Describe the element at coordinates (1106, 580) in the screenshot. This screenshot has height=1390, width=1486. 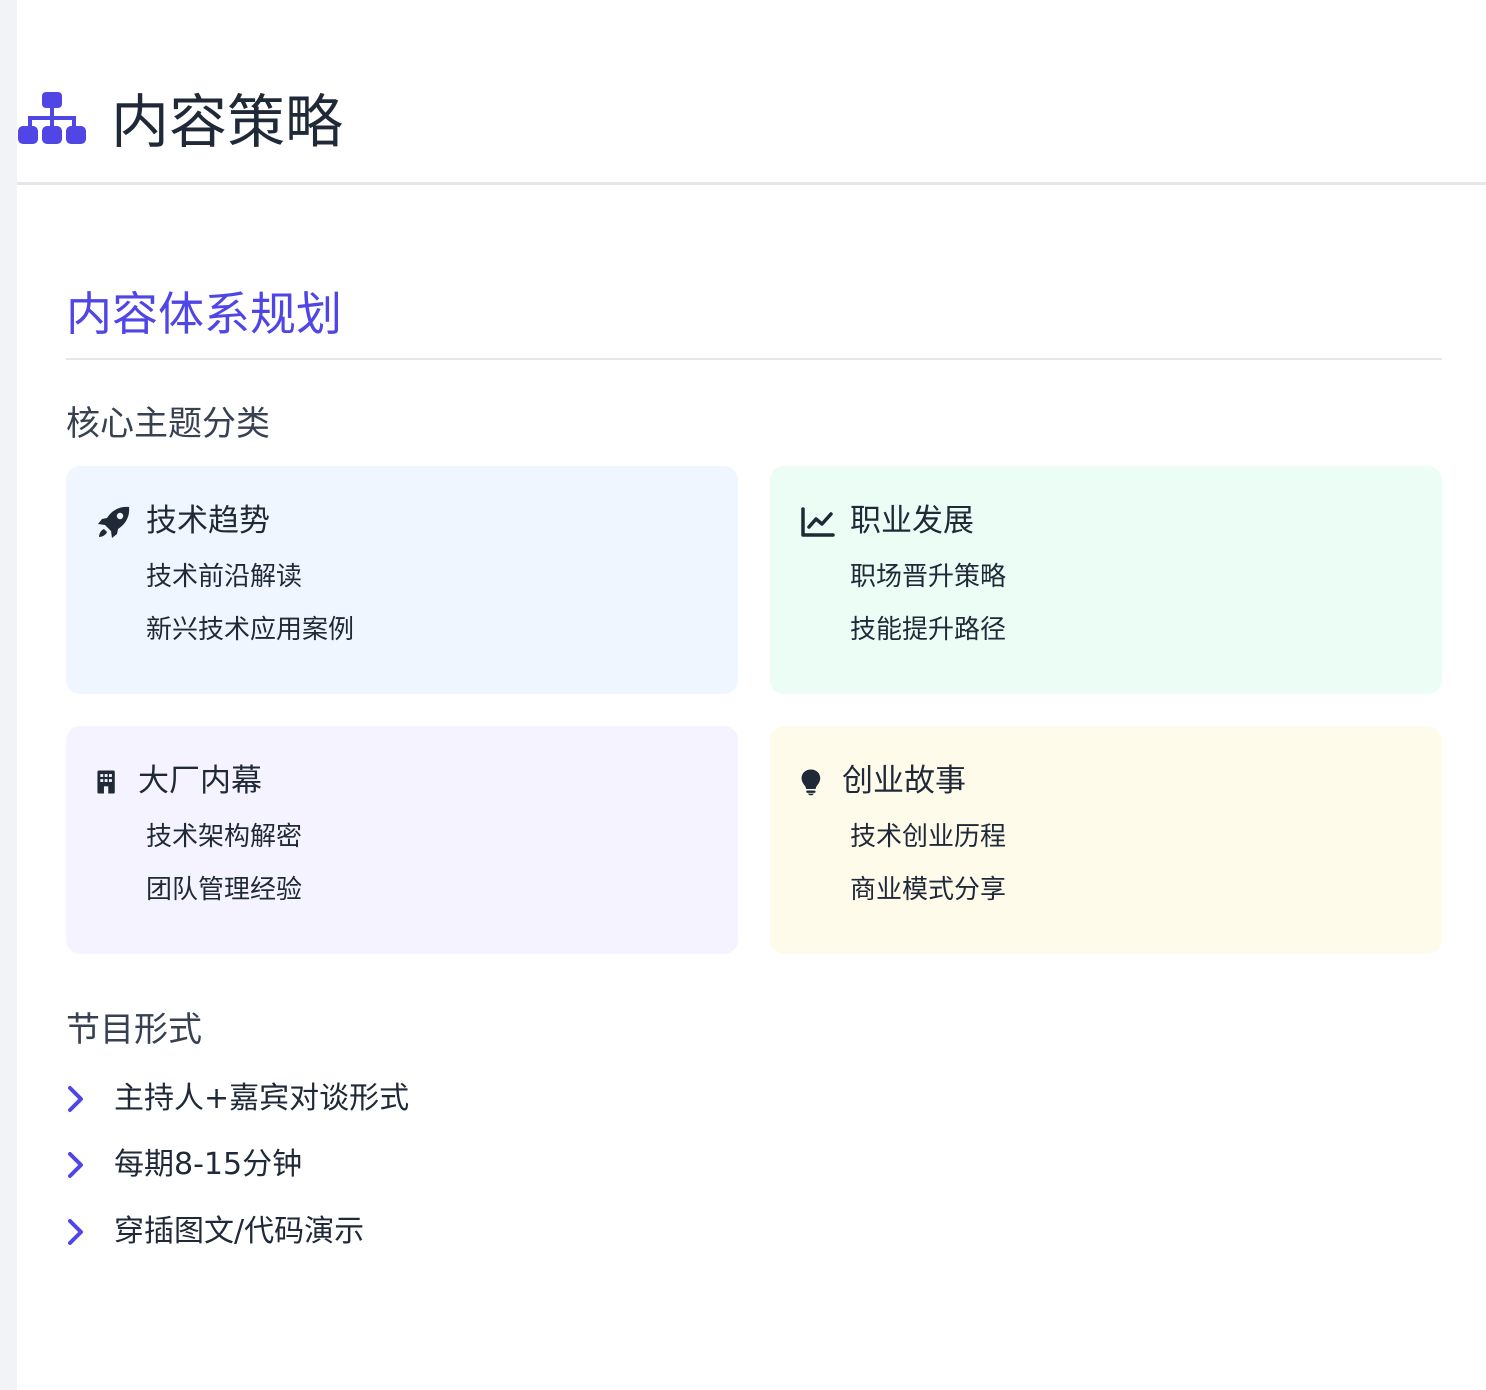
I see `topic-card-career: 职业发展 职场晋升策略 技能提升路径` at that location.